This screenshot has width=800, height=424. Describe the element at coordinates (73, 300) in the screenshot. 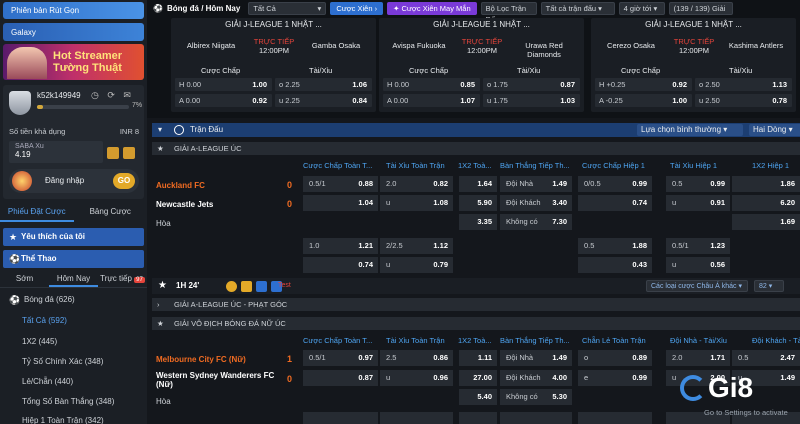

I see `sidebar-item-football: ⚽ Bóng đá (626)` at that location.